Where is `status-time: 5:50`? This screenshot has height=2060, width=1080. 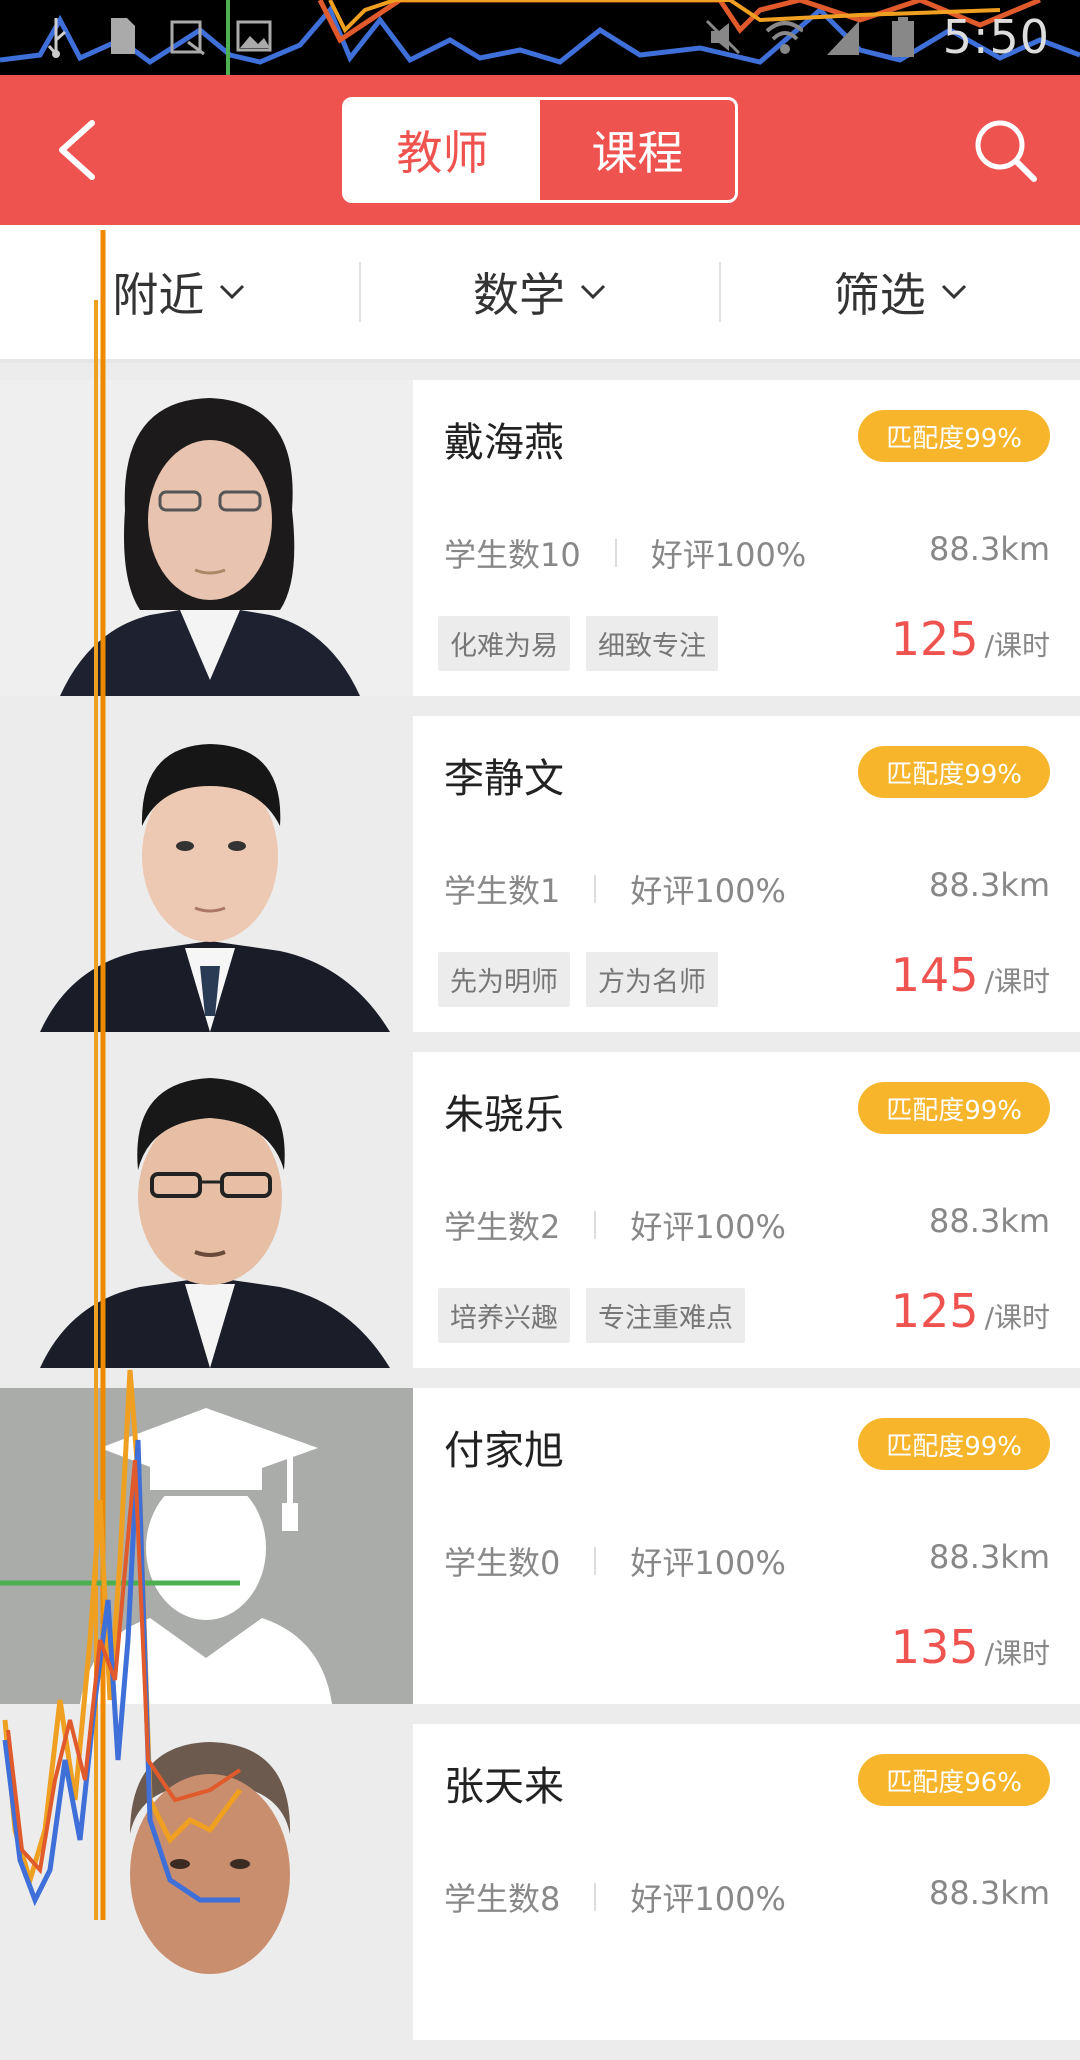 status-time: 5:50 is located at coordinates (996, 37).